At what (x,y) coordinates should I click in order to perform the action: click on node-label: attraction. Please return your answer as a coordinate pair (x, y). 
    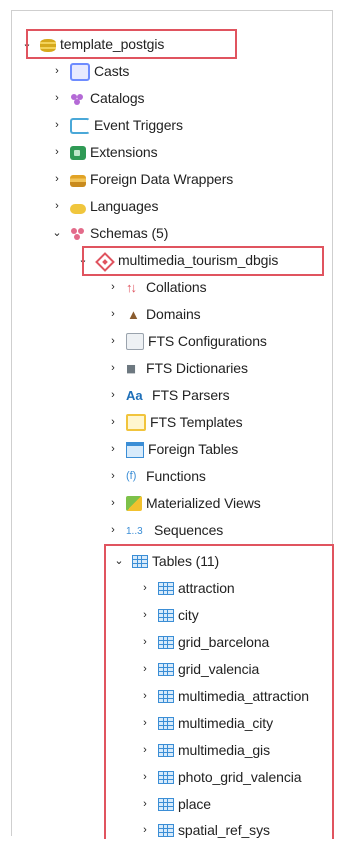
    Looking at the image, I should click on (206, 588).